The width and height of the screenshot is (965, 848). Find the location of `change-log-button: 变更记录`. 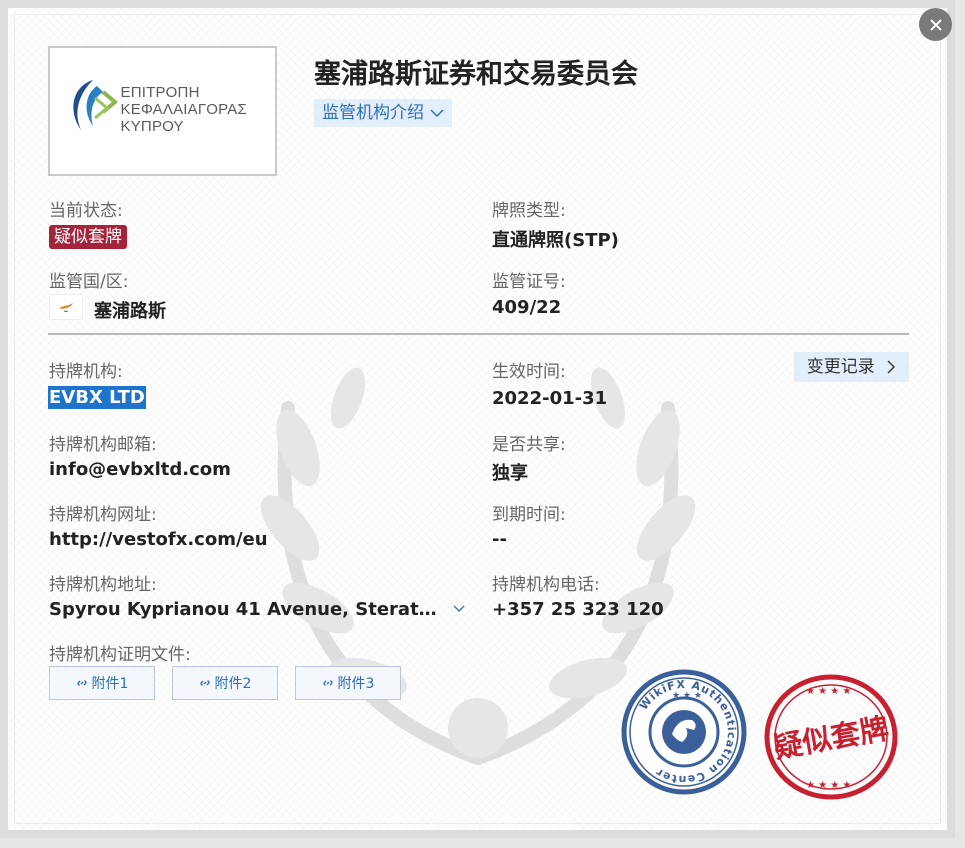

change-log-button: 变更记录 is located at coordinates (851, 367).